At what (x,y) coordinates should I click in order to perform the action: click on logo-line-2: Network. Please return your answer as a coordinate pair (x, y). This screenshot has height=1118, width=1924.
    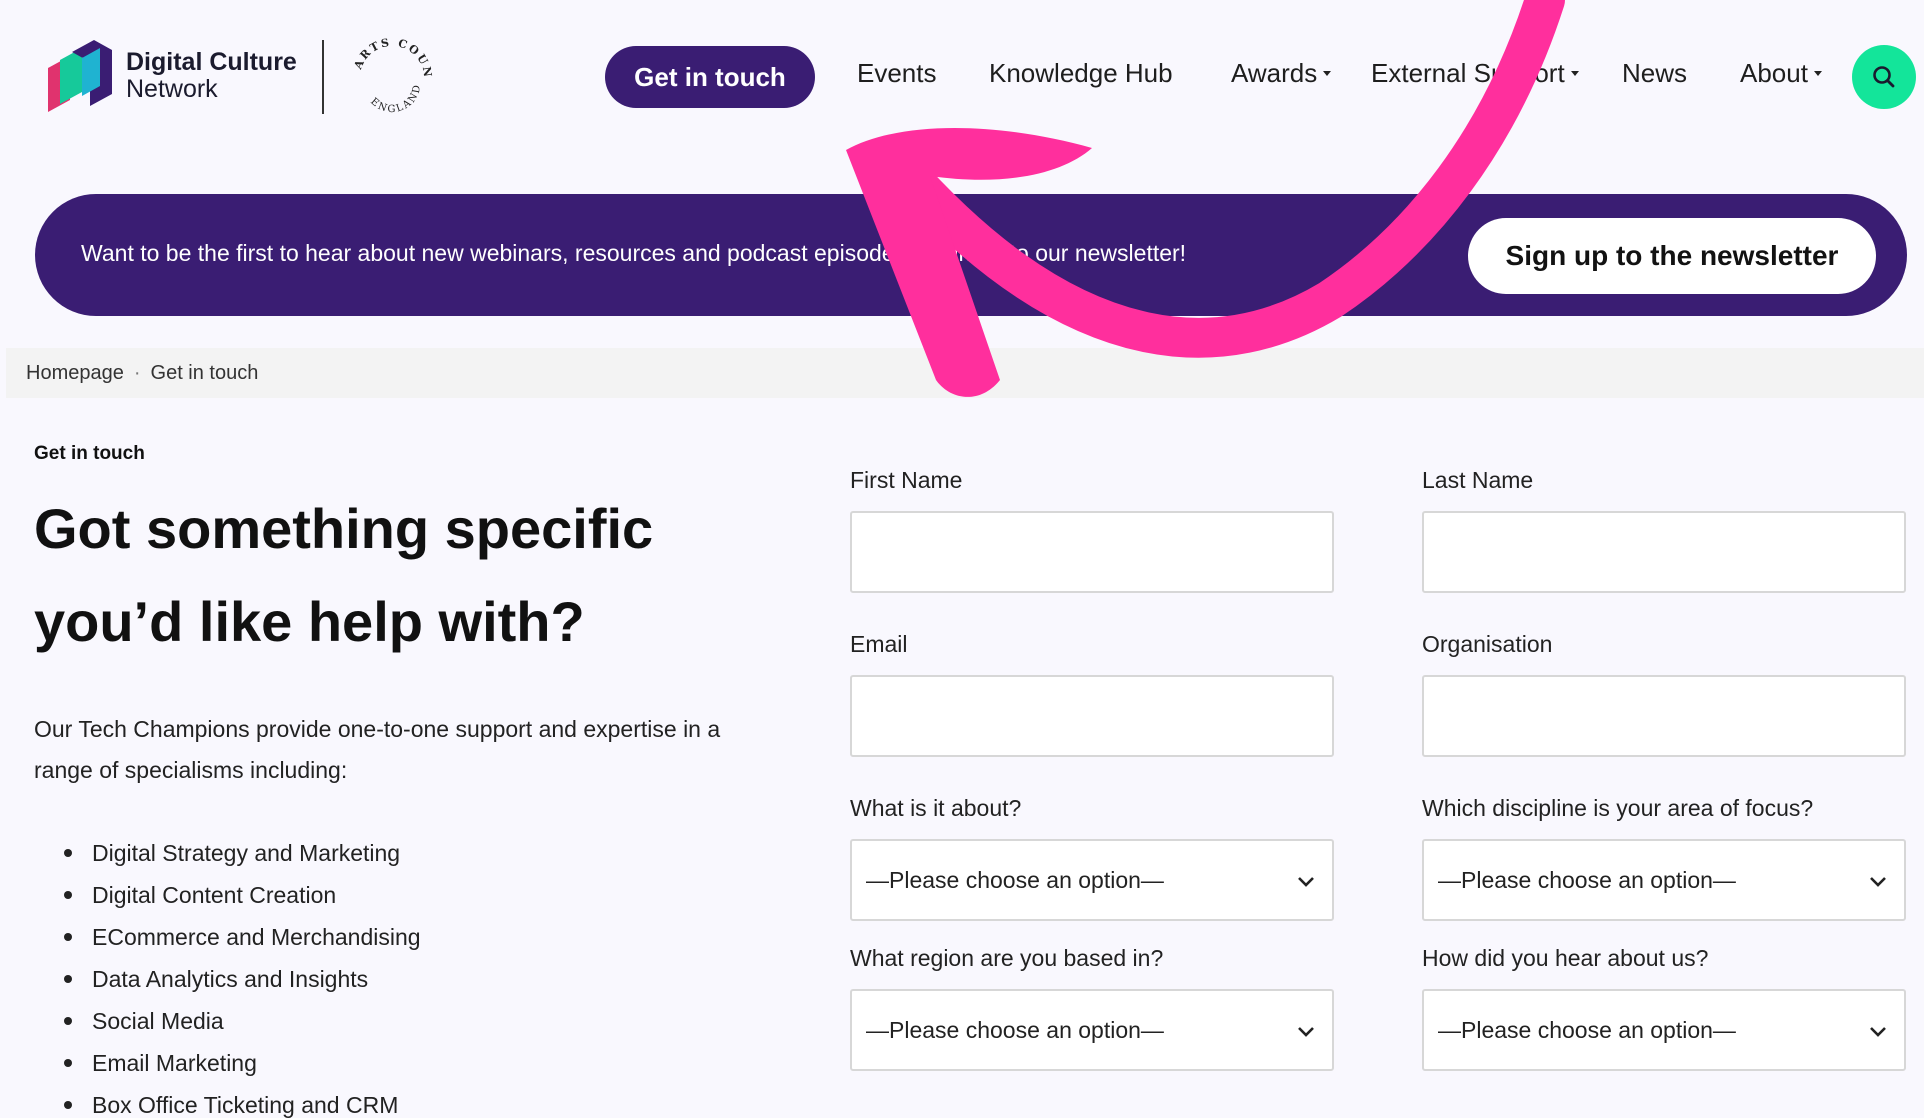
    Looking at the image, I should click on (172, 89).